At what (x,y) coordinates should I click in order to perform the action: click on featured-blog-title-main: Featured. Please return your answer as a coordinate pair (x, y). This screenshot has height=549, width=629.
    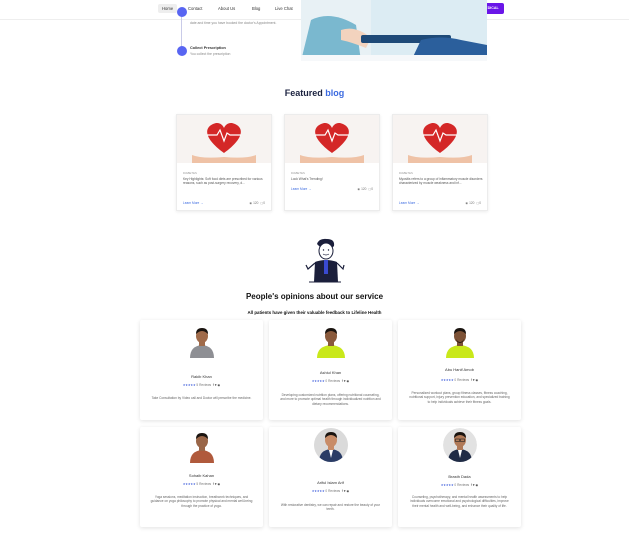
    Looking at the image, I should click on (303, 93).